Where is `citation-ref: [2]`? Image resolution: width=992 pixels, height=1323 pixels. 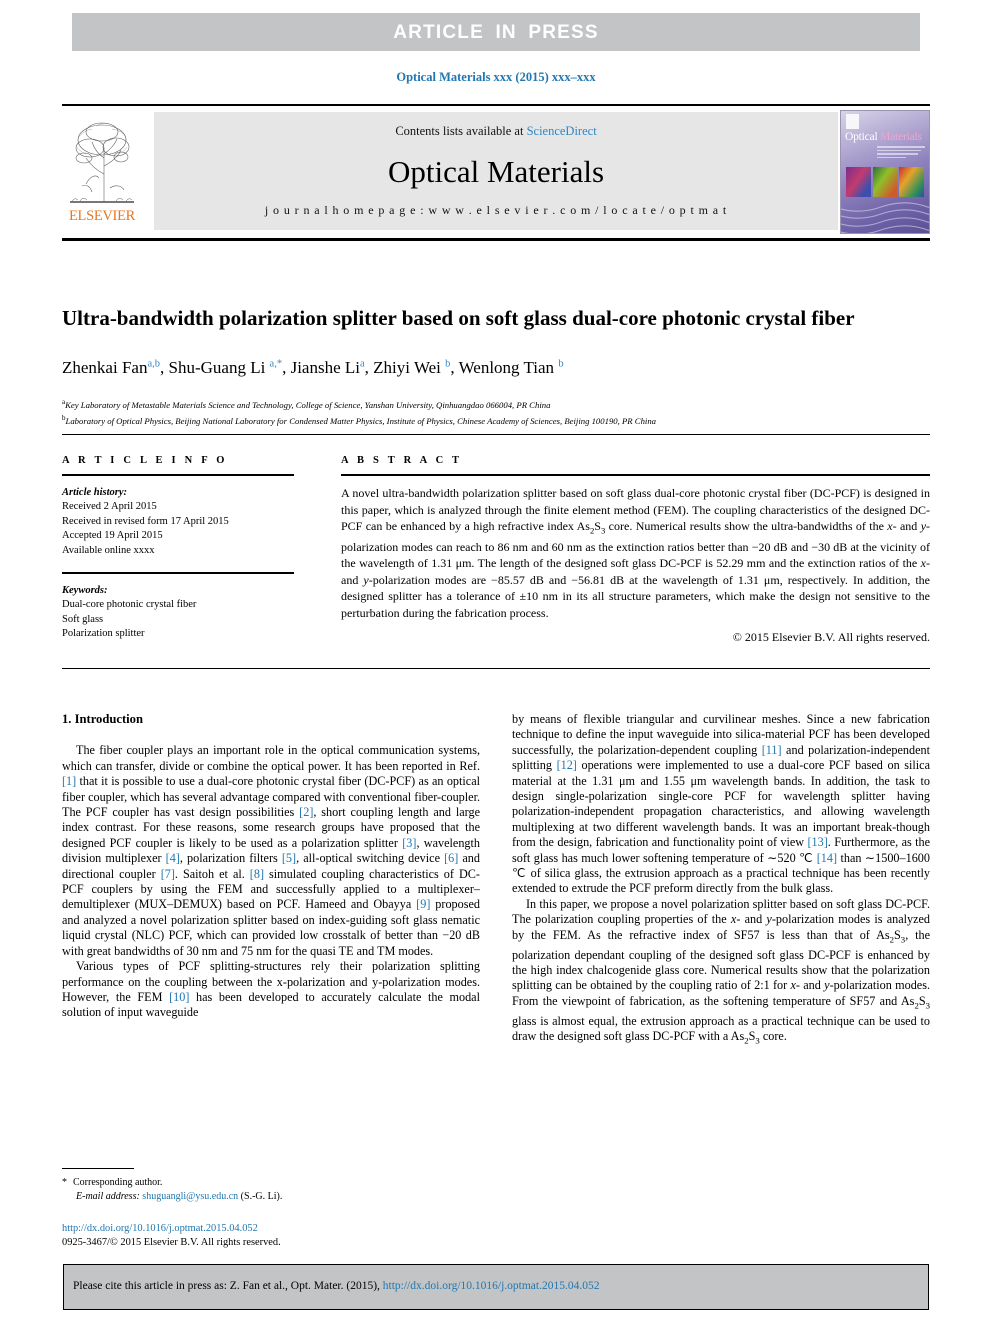 citation-ref: [2] is located at coordinates (306, 812).